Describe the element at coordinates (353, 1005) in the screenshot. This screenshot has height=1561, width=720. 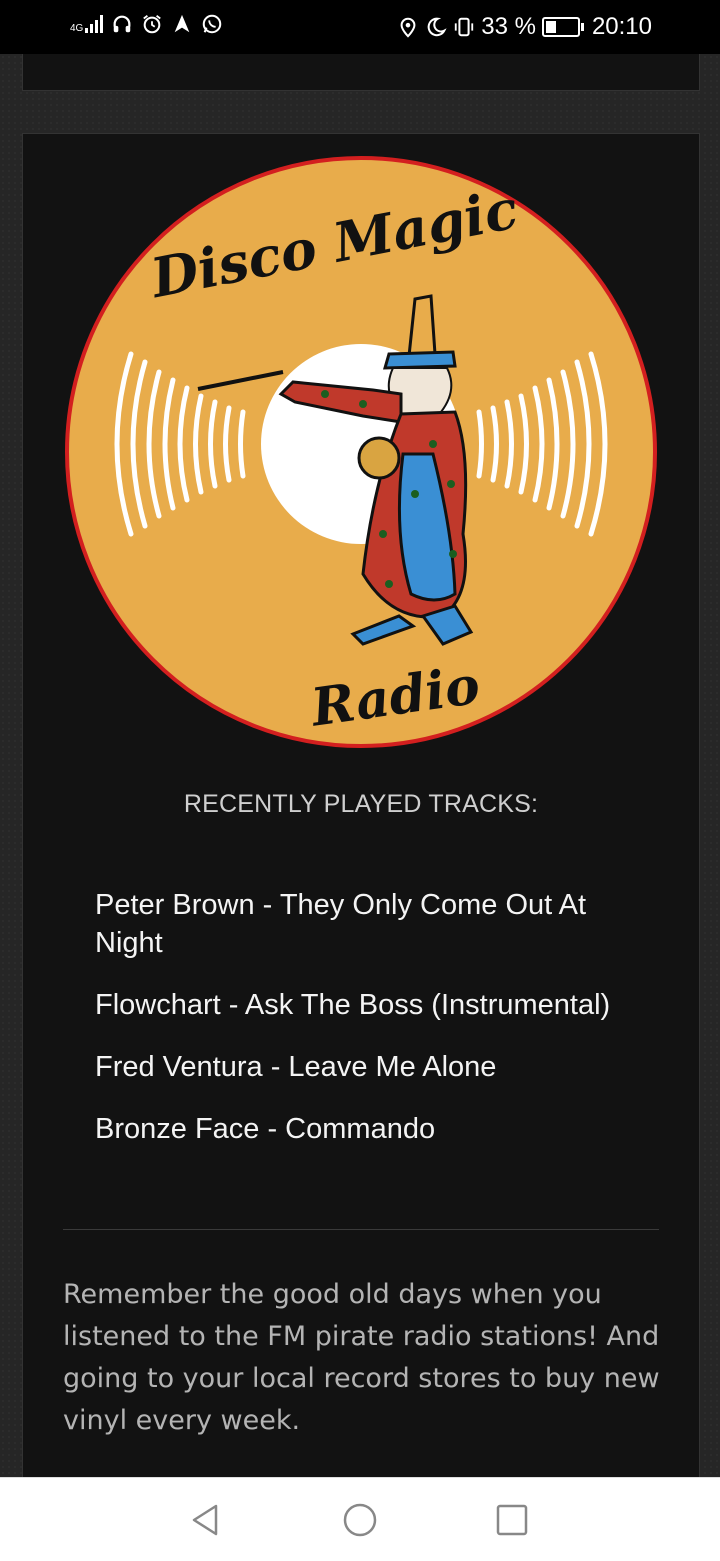
I see `track-item: Flowchart - Ask The Boss (Instrumental)` at that location.